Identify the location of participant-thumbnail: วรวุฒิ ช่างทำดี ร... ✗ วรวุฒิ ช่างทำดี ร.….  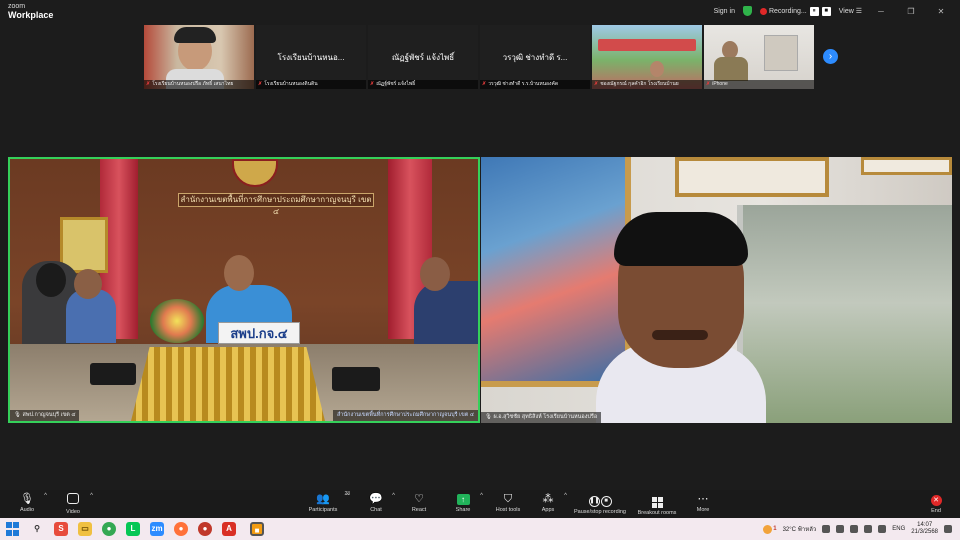
(535, 57).